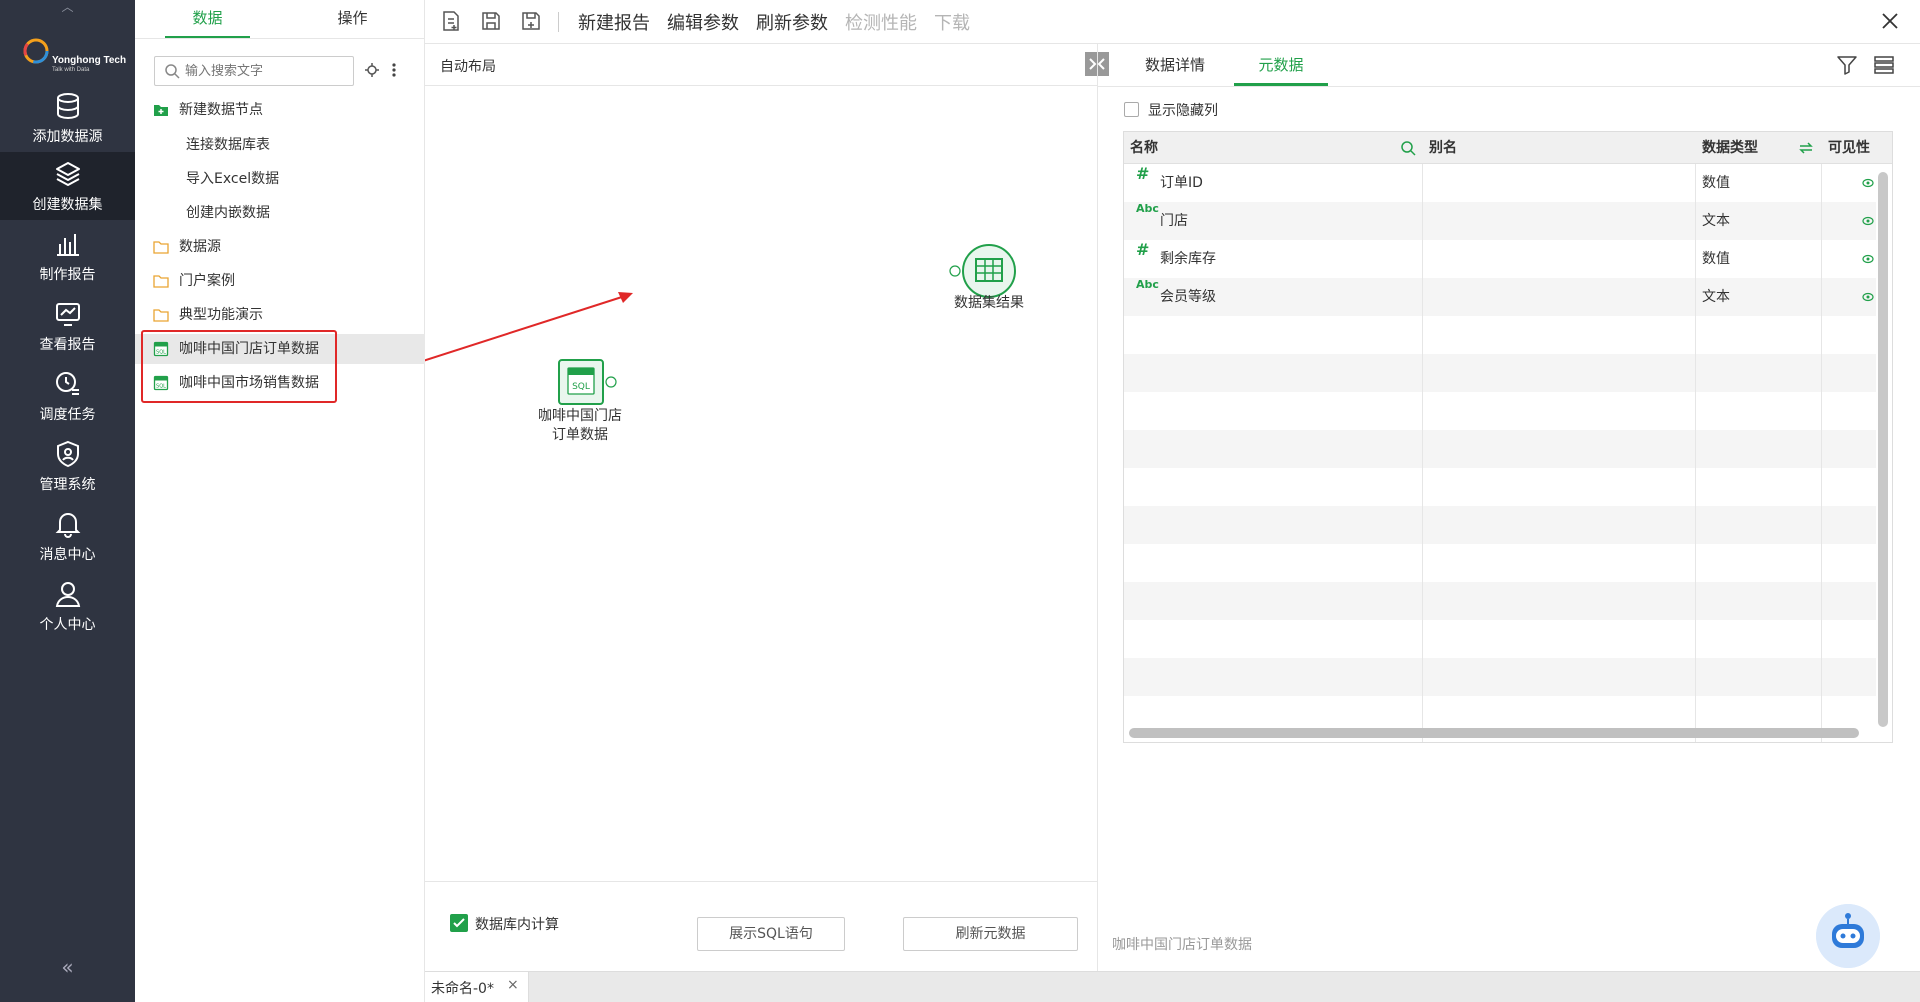 This screenshot has width=1920, height=1002. Describe the element at coordinates (1500, 259) in the screenshot. I see `table-row: # 剩余库存 数值` at that location.